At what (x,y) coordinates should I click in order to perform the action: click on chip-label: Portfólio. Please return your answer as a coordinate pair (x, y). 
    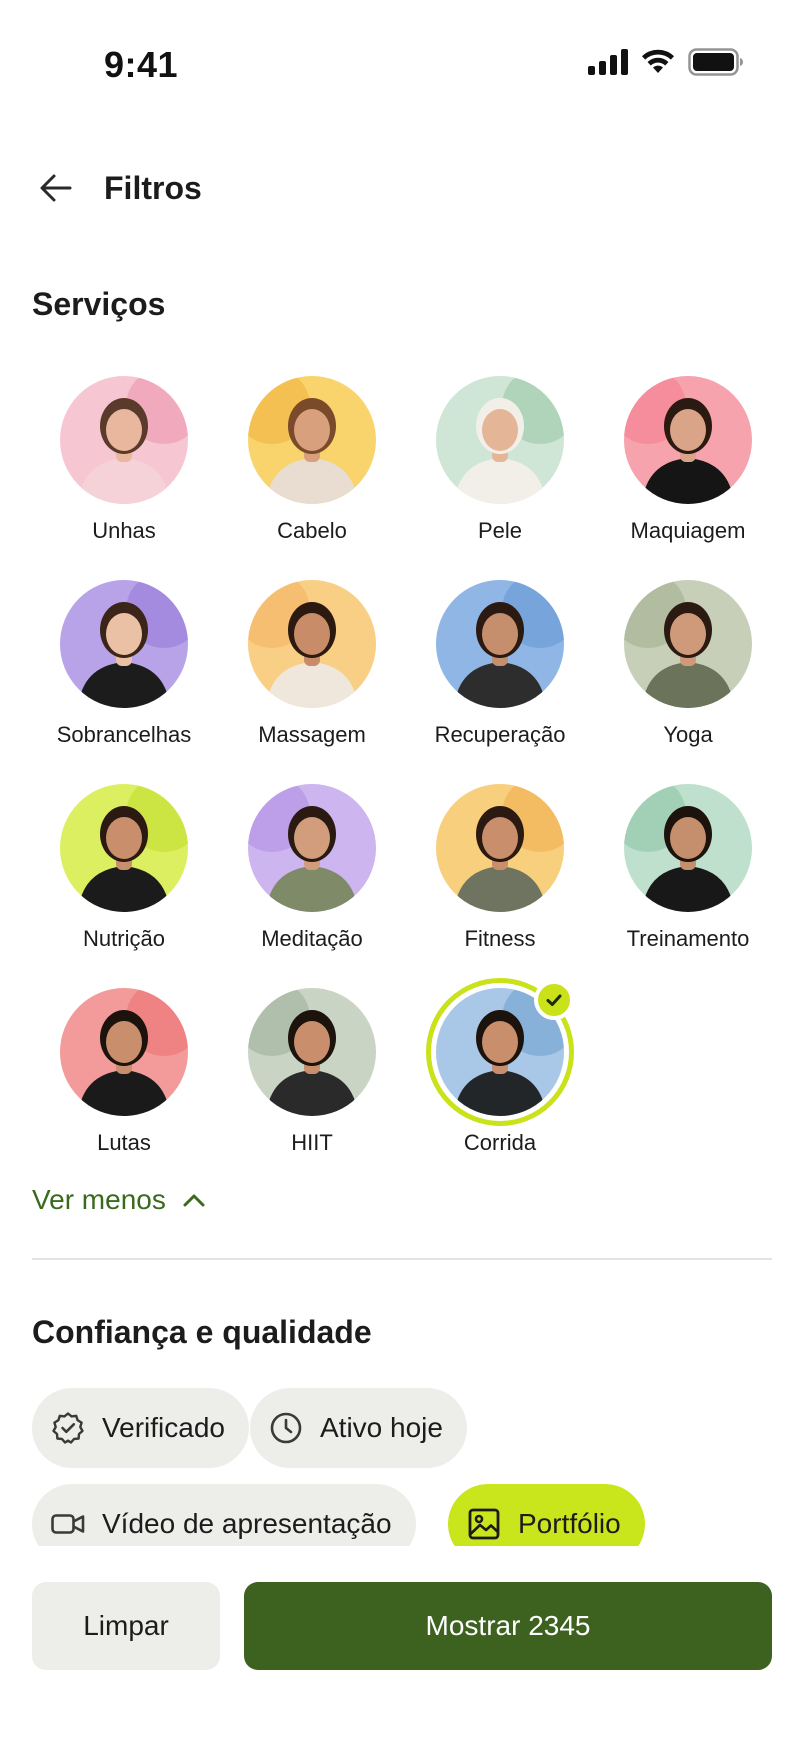
    Looking at the image, I should click on (569, 1523).